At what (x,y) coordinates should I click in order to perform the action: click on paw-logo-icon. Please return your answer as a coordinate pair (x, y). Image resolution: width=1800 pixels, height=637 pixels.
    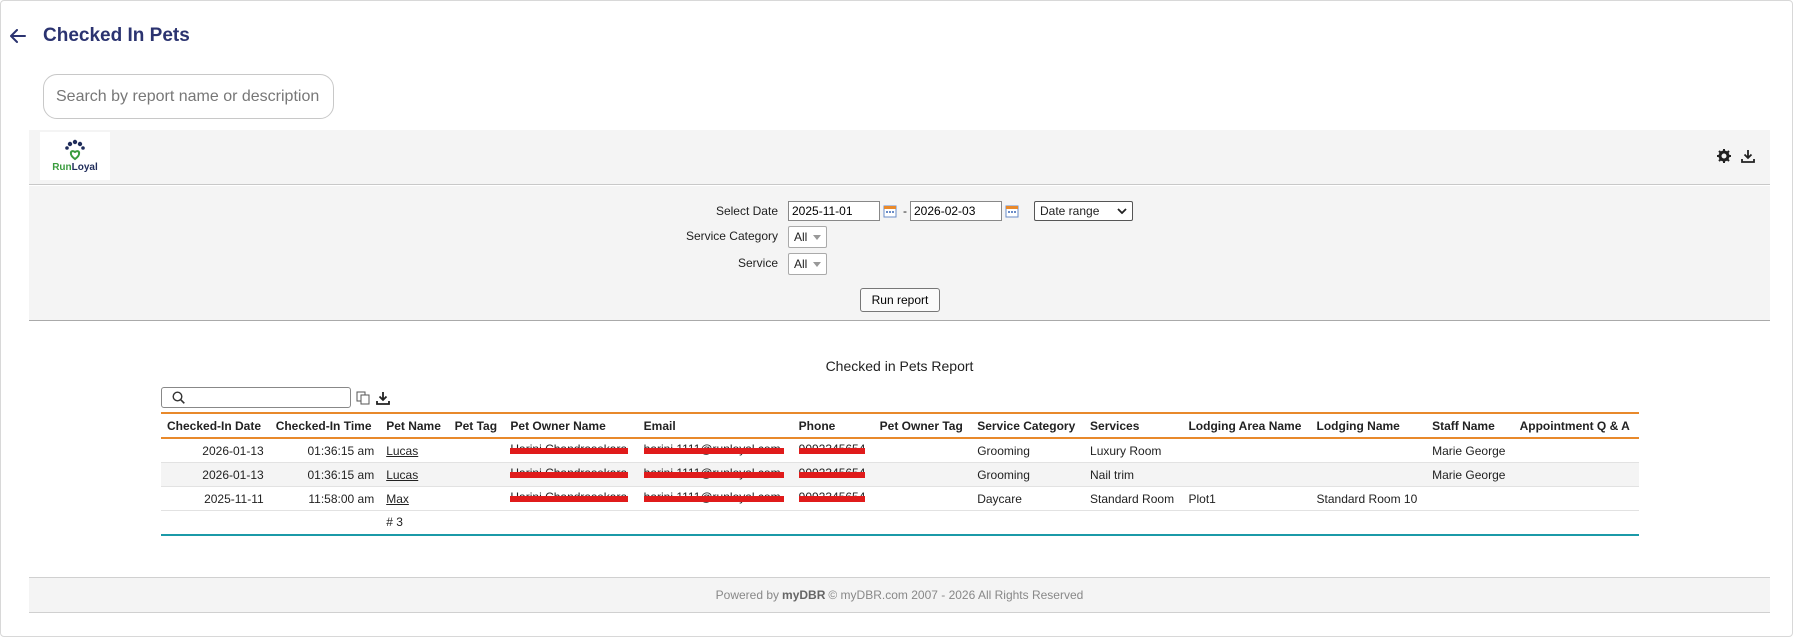
    Looking at the image, I should click on (75, 150).